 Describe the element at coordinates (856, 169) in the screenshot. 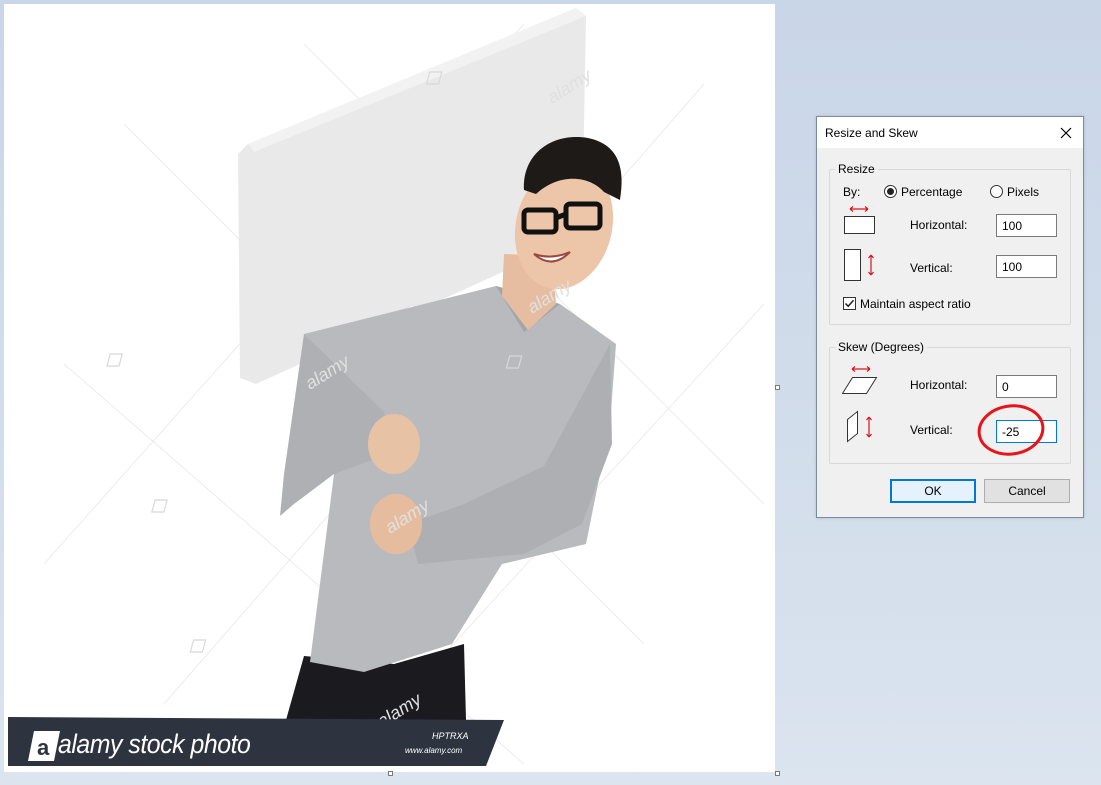

I see `resize-group-label: Resize` at that location.